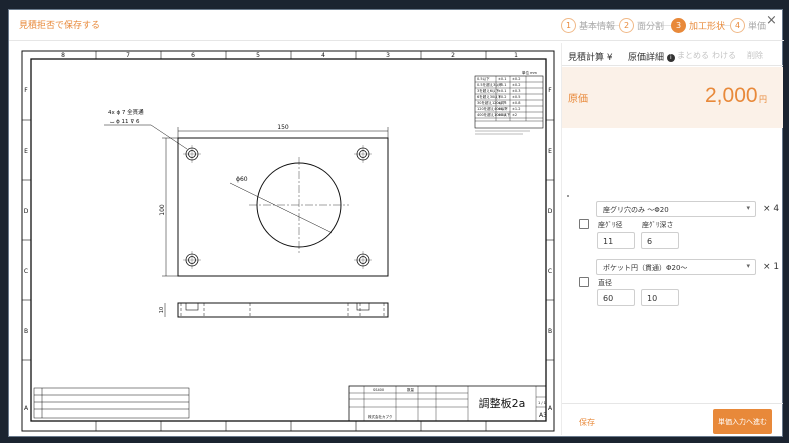  What do you see at coordinates (447, 403) in the screenshot?
I see `title-block: SS400 数量 株式会社カブク 調整板2a 1 / 1 A3` at bounding box center [447, 403].